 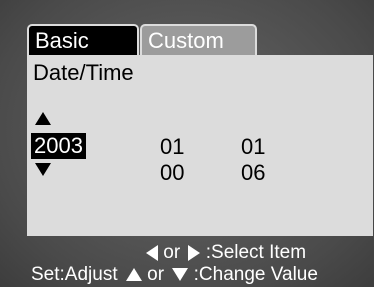 What do you see at coordinates (43, 118) in the screenshot?
I see `increment-arrow-icon` at bounding box center [43, 118].